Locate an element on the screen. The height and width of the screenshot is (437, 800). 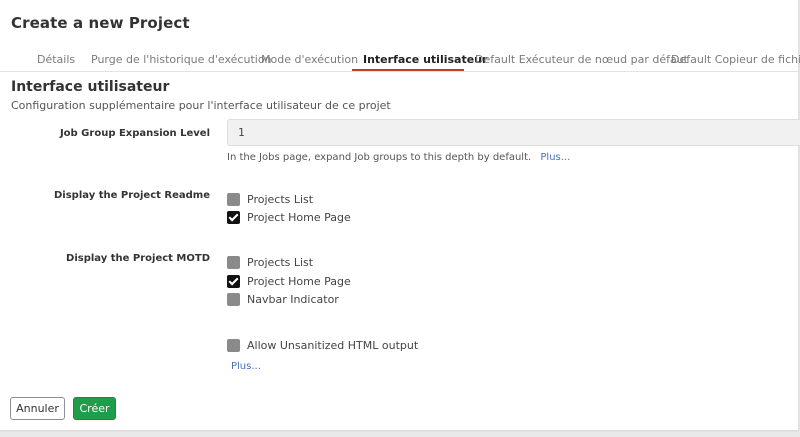
job-group-expansion-label: Job Group Expansion Level is located at coordinates (134, 133).